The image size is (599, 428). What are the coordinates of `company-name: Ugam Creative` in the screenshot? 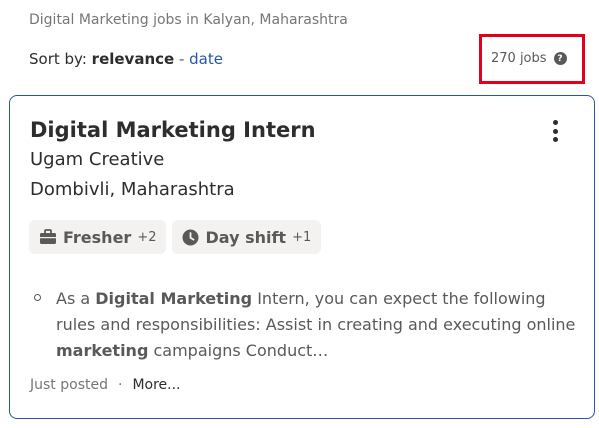 It's located at (97, 159).